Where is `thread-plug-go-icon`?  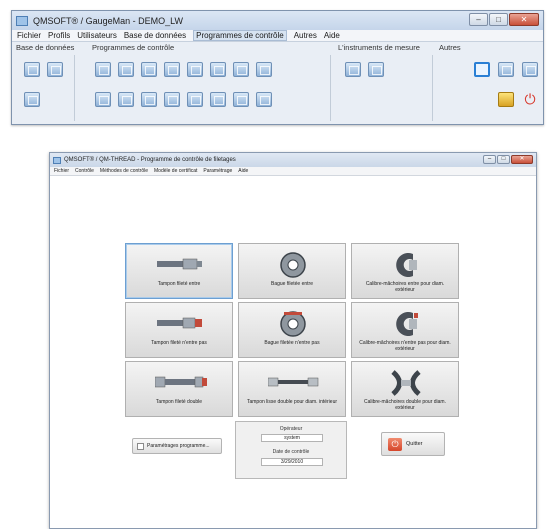 thread-plug-go-icon is located at coordinates (179, 264).